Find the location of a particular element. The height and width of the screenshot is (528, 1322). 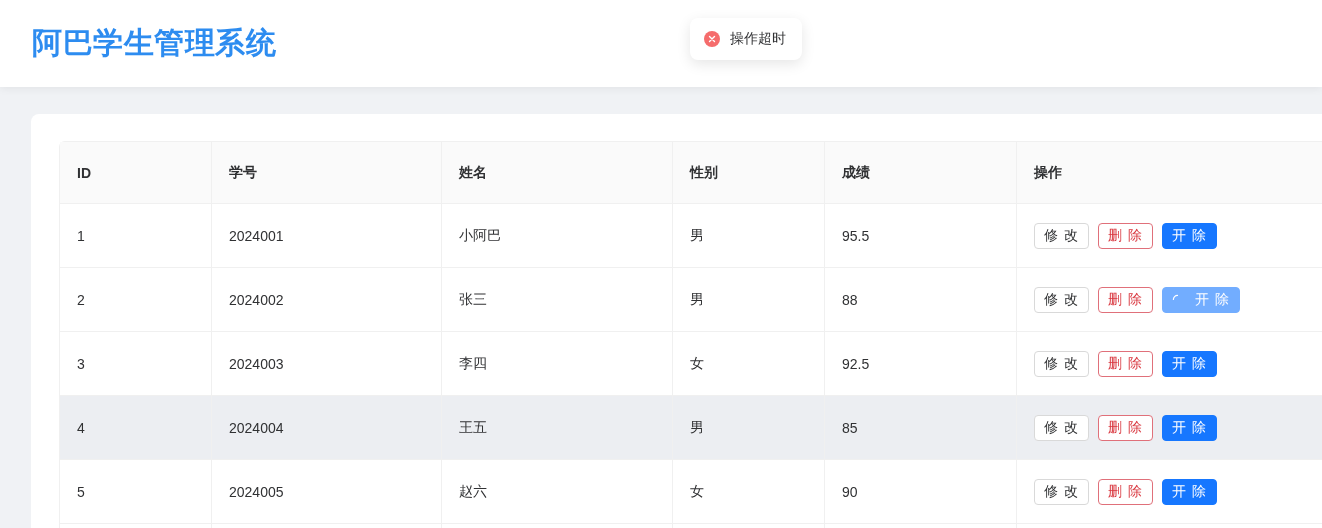

table-cell: 李四 is located at coordinates (473, 363).